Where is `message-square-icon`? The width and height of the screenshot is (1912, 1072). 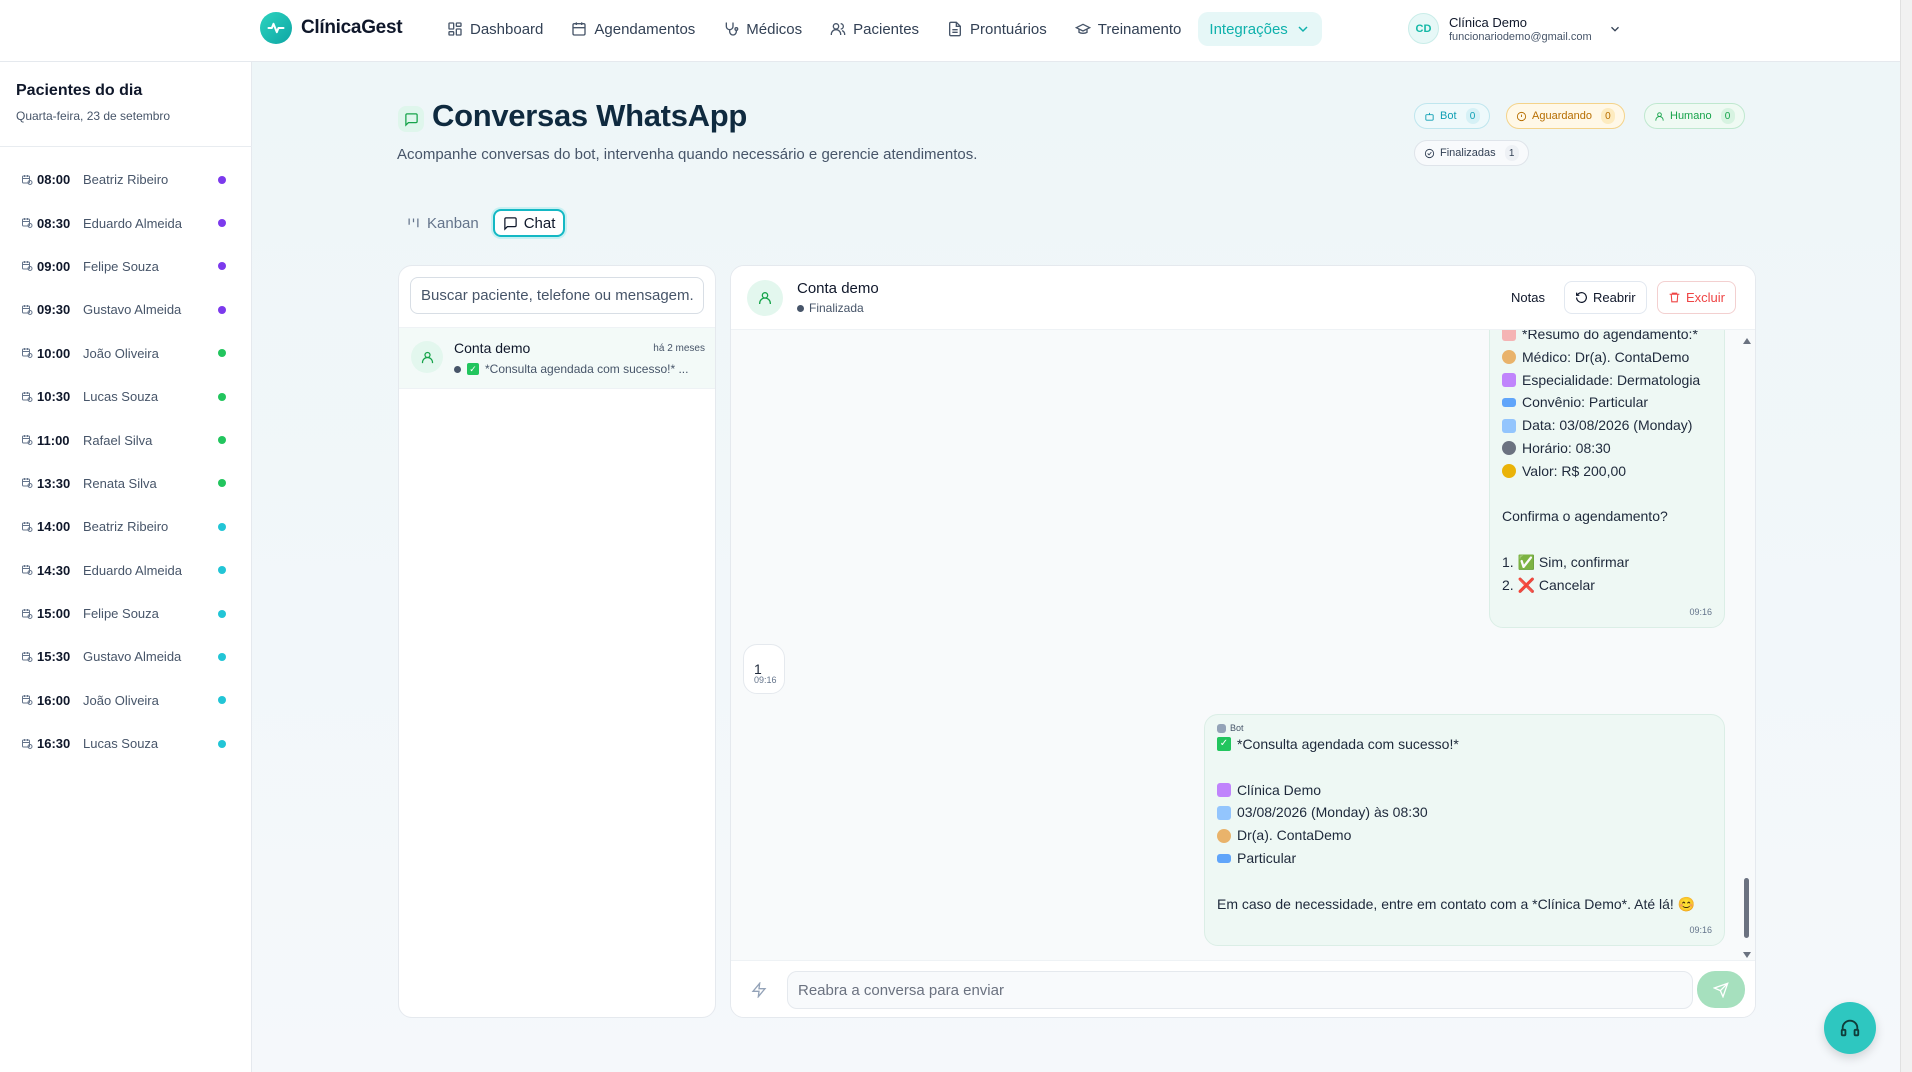
message-square-icon is located at coordinates (411, 119).